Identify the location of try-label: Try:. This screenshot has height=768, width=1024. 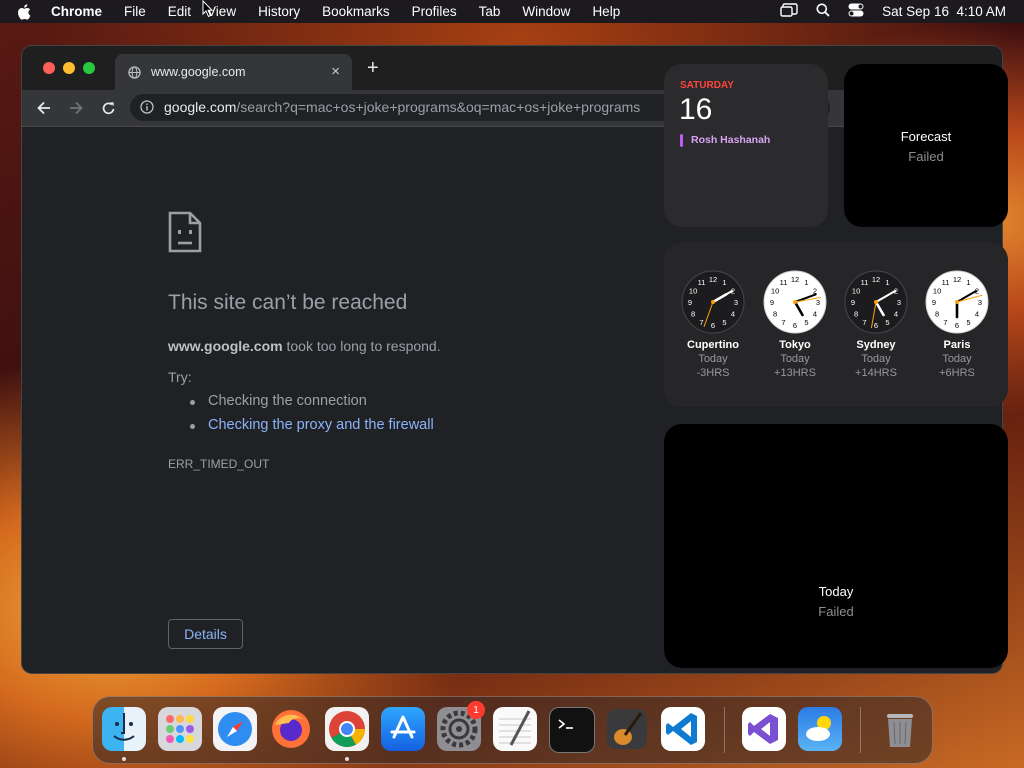
(180, 377).